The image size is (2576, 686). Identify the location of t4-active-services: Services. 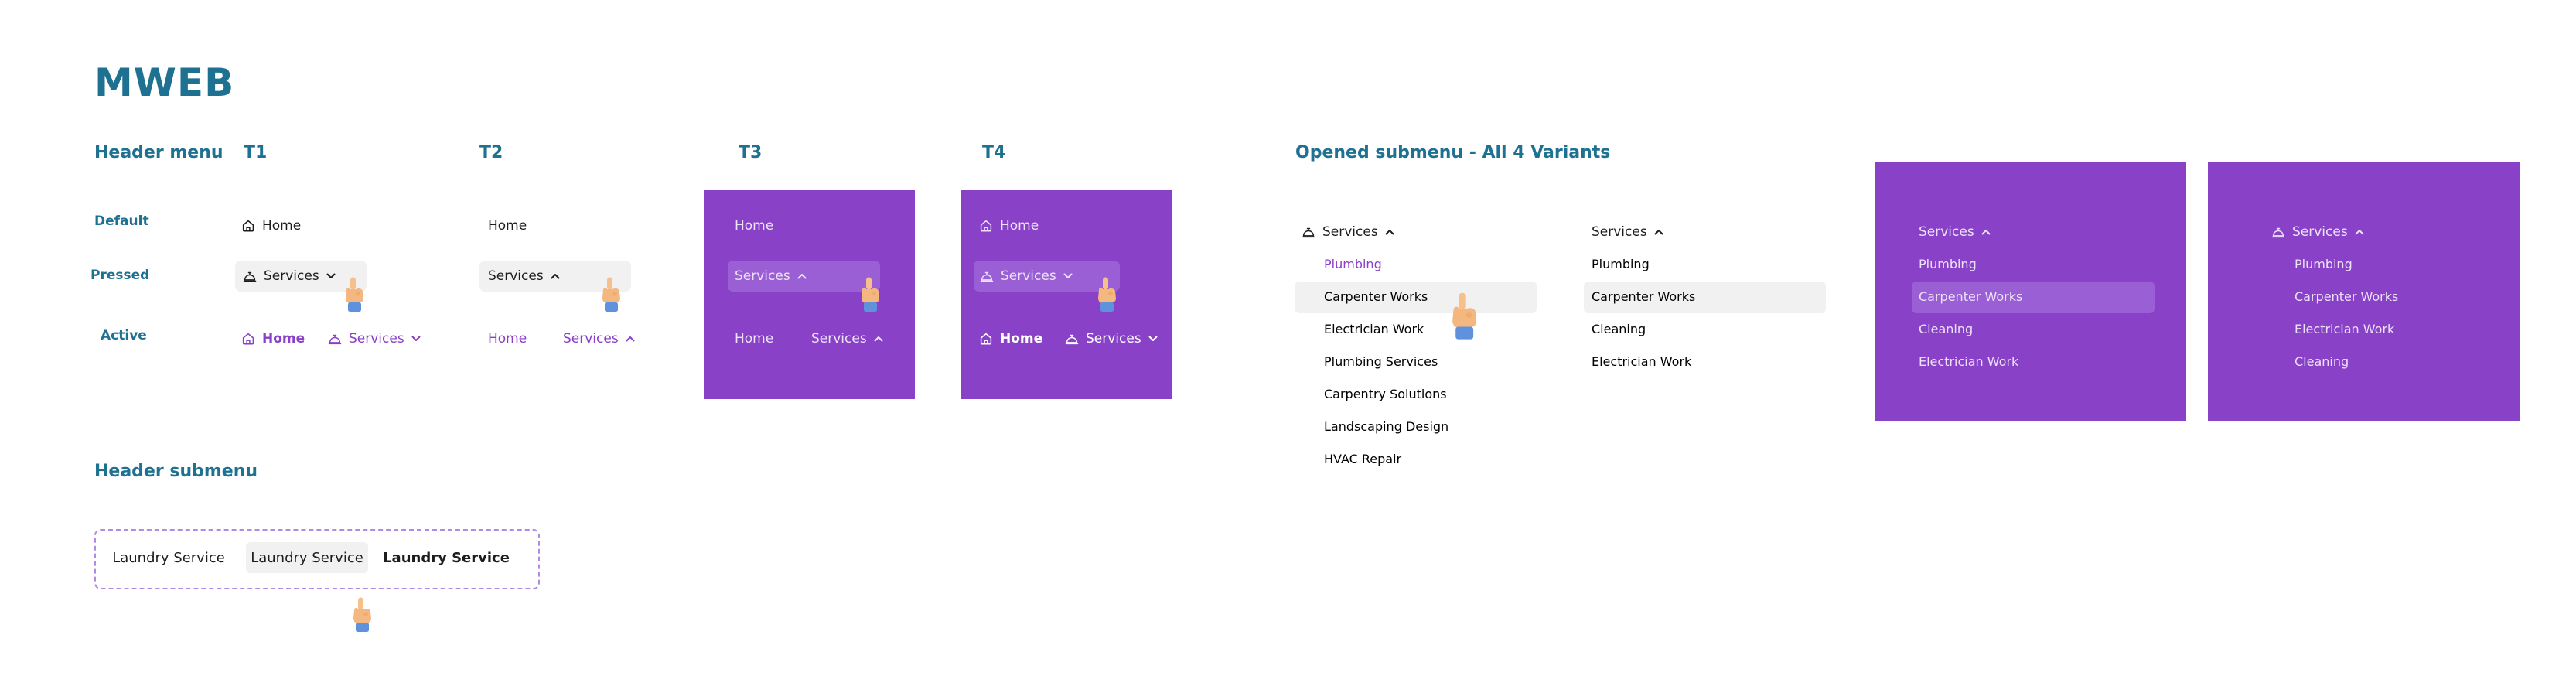
(1111, 338).